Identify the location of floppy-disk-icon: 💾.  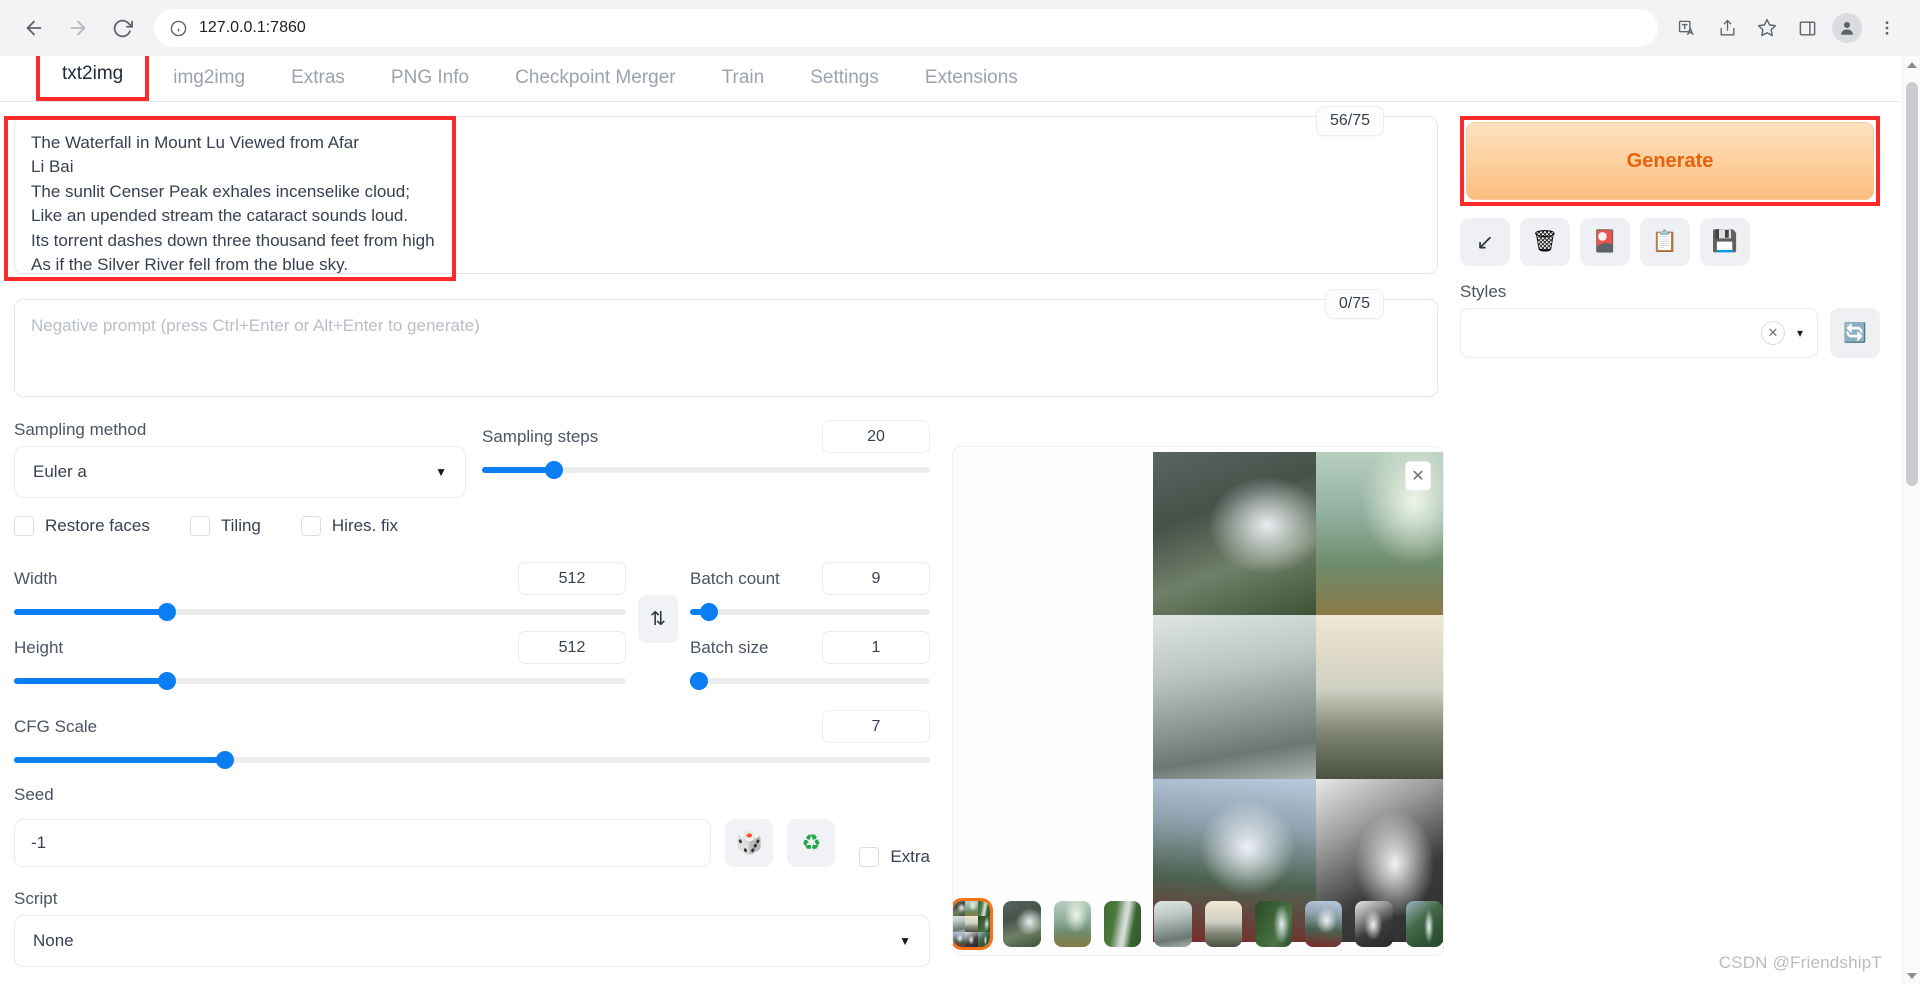
(1725, 241).